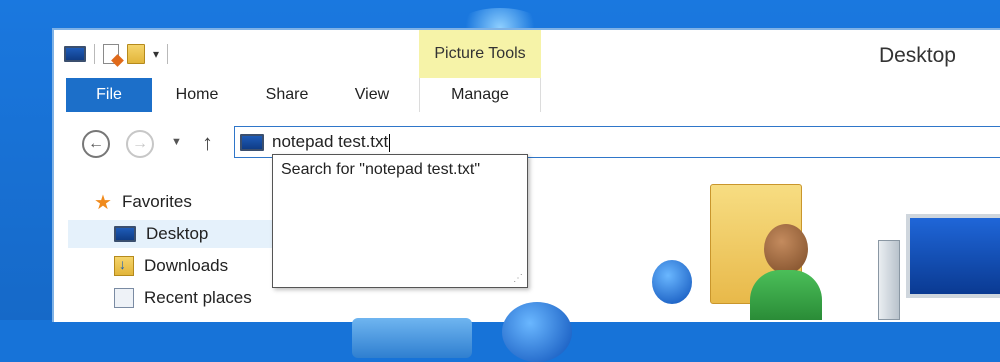 This screenshot has height=362, width=1000. Describe the element at coordinates (518, 279) in the screenshot. I see `resize-grip-icon: ⋰` at that location.